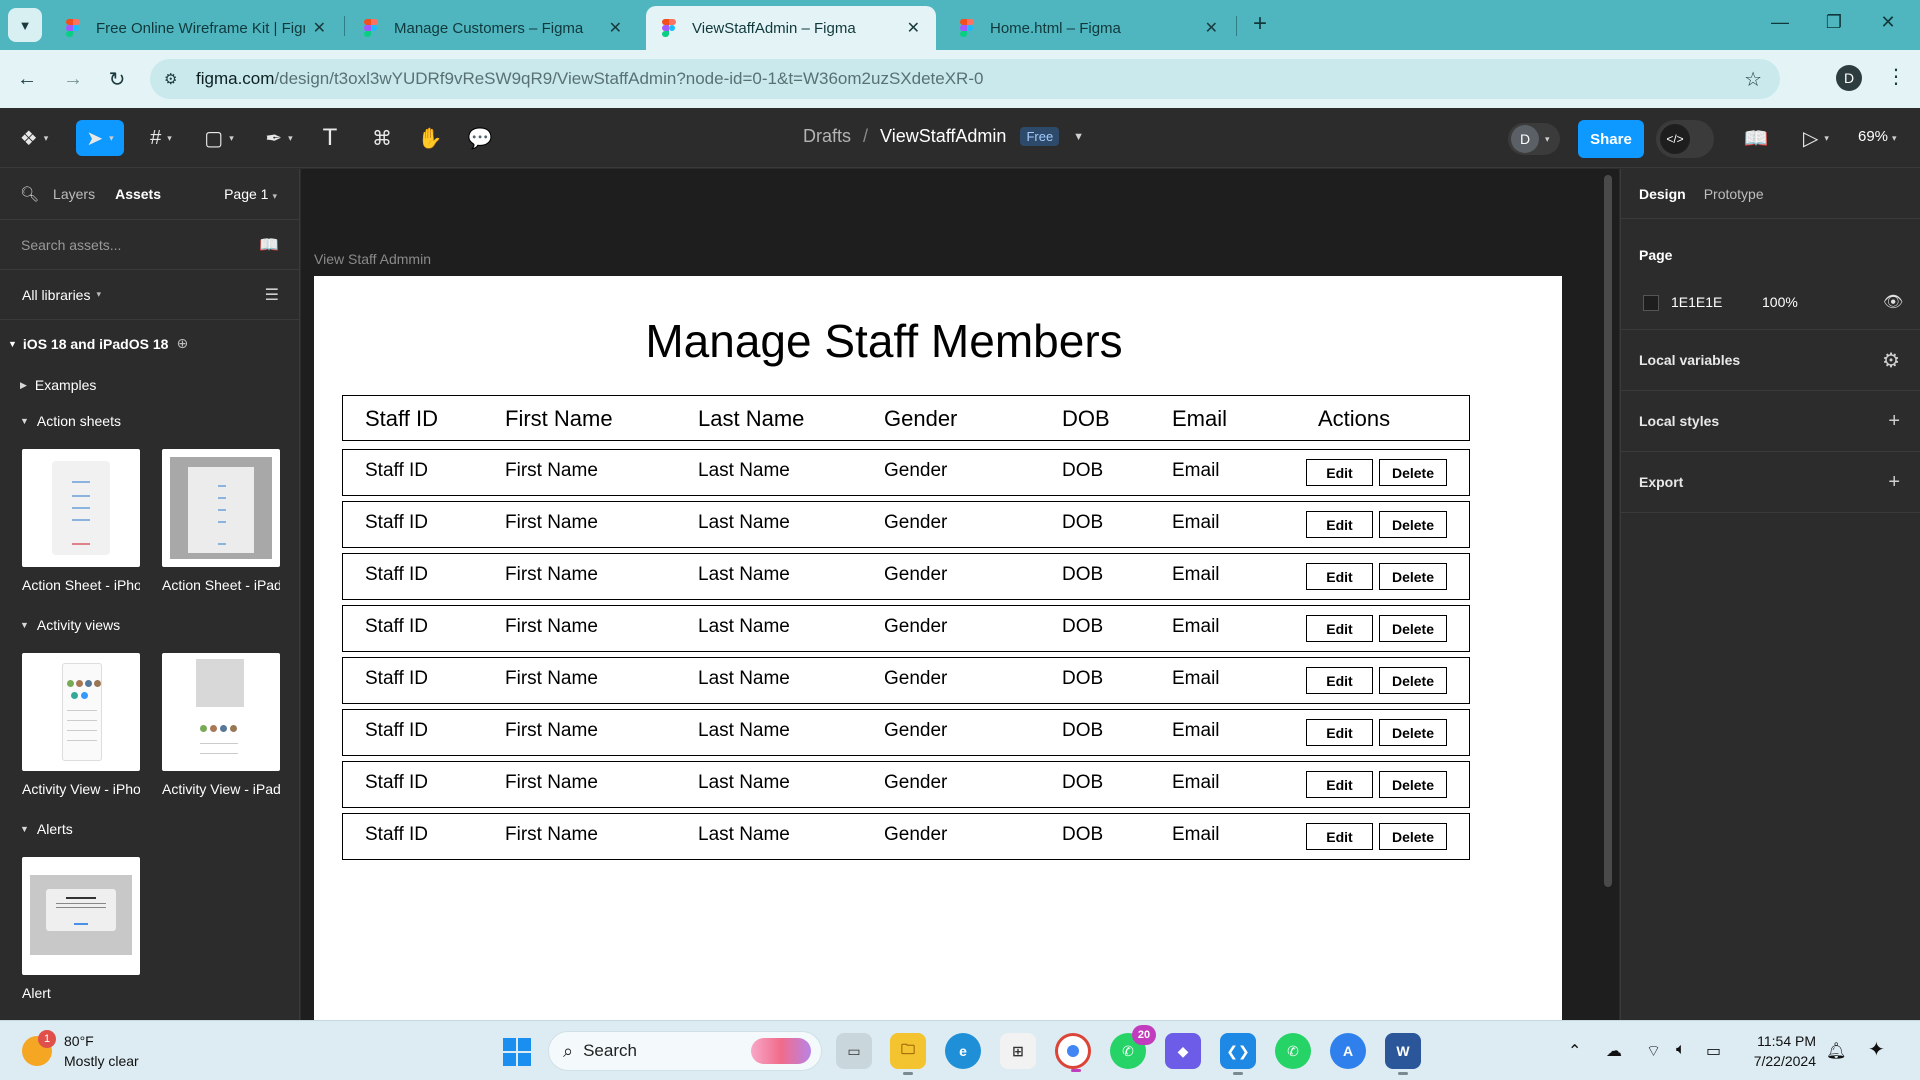 The width and height of the screenshot is (1920, 1080). What do you see at coordinates (1653, 1051) in the screenshot?
I see `wifi-icon: ⌔` at bounding box center [1653, 1051].